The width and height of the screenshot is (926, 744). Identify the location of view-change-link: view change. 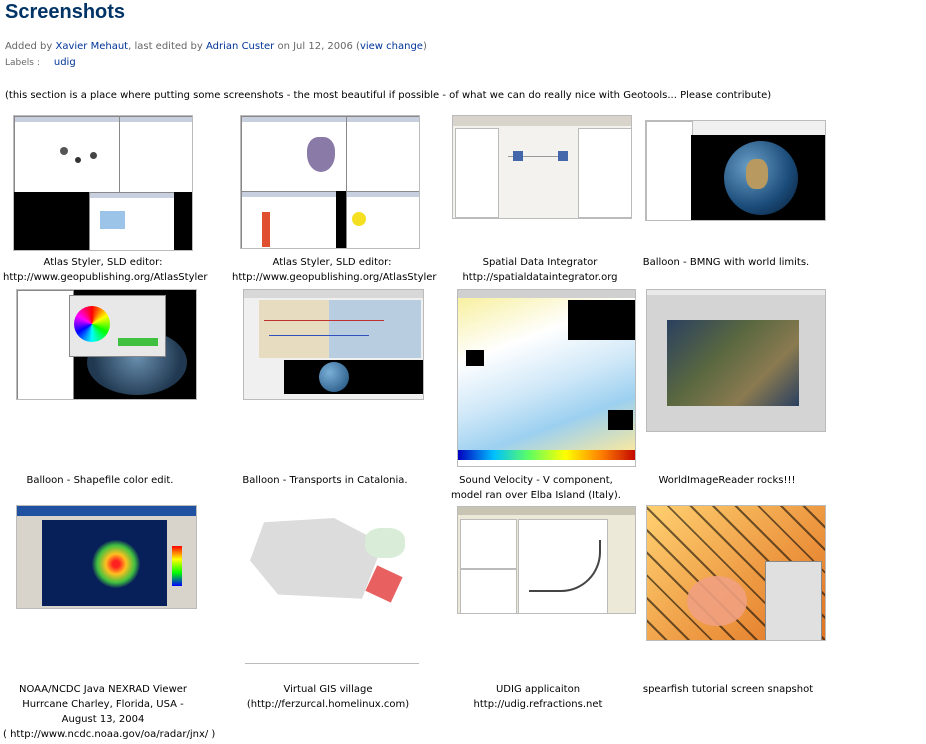
(391, 46).